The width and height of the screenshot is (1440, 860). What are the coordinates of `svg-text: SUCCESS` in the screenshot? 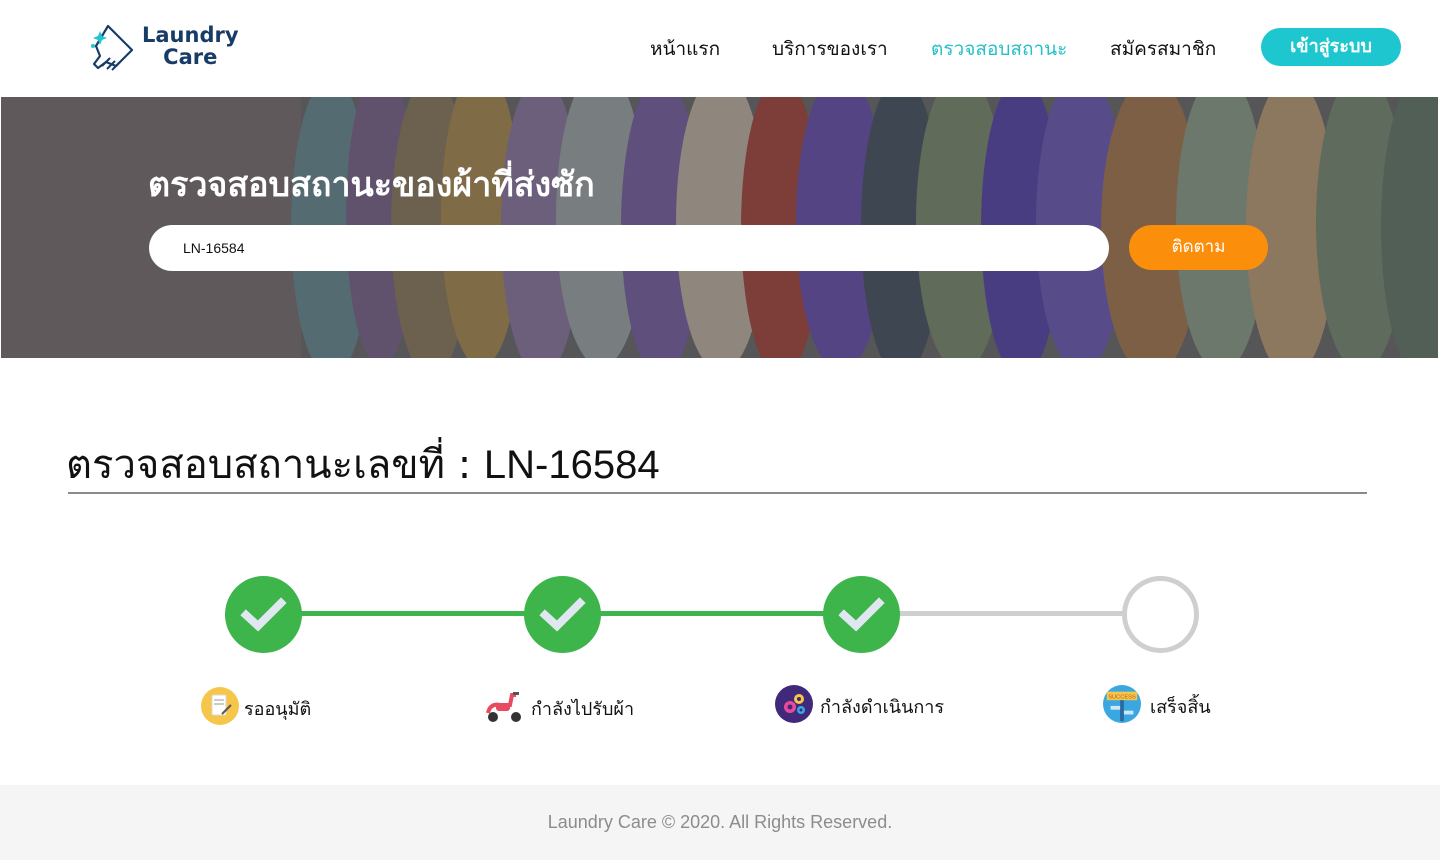 It's located at (1122, 697).